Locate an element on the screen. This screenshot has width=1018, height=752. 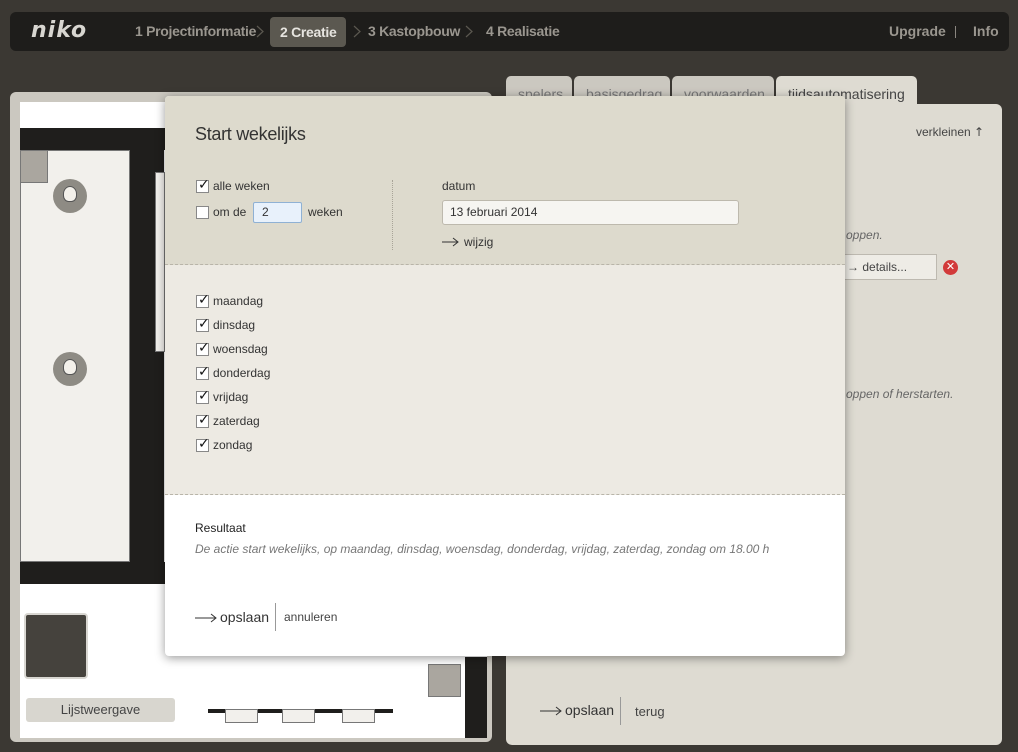
arrow-right-icon: → is located at coordinates (855, 267).